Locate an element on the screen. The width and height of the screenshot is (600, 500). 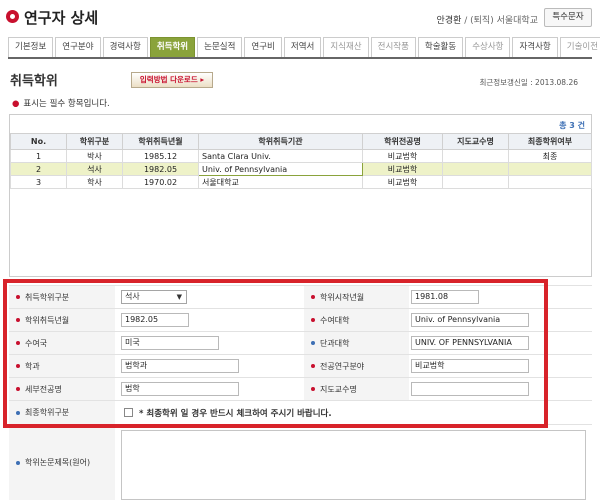
cell-date: 1985.12 is located at coordinates (160, 156).